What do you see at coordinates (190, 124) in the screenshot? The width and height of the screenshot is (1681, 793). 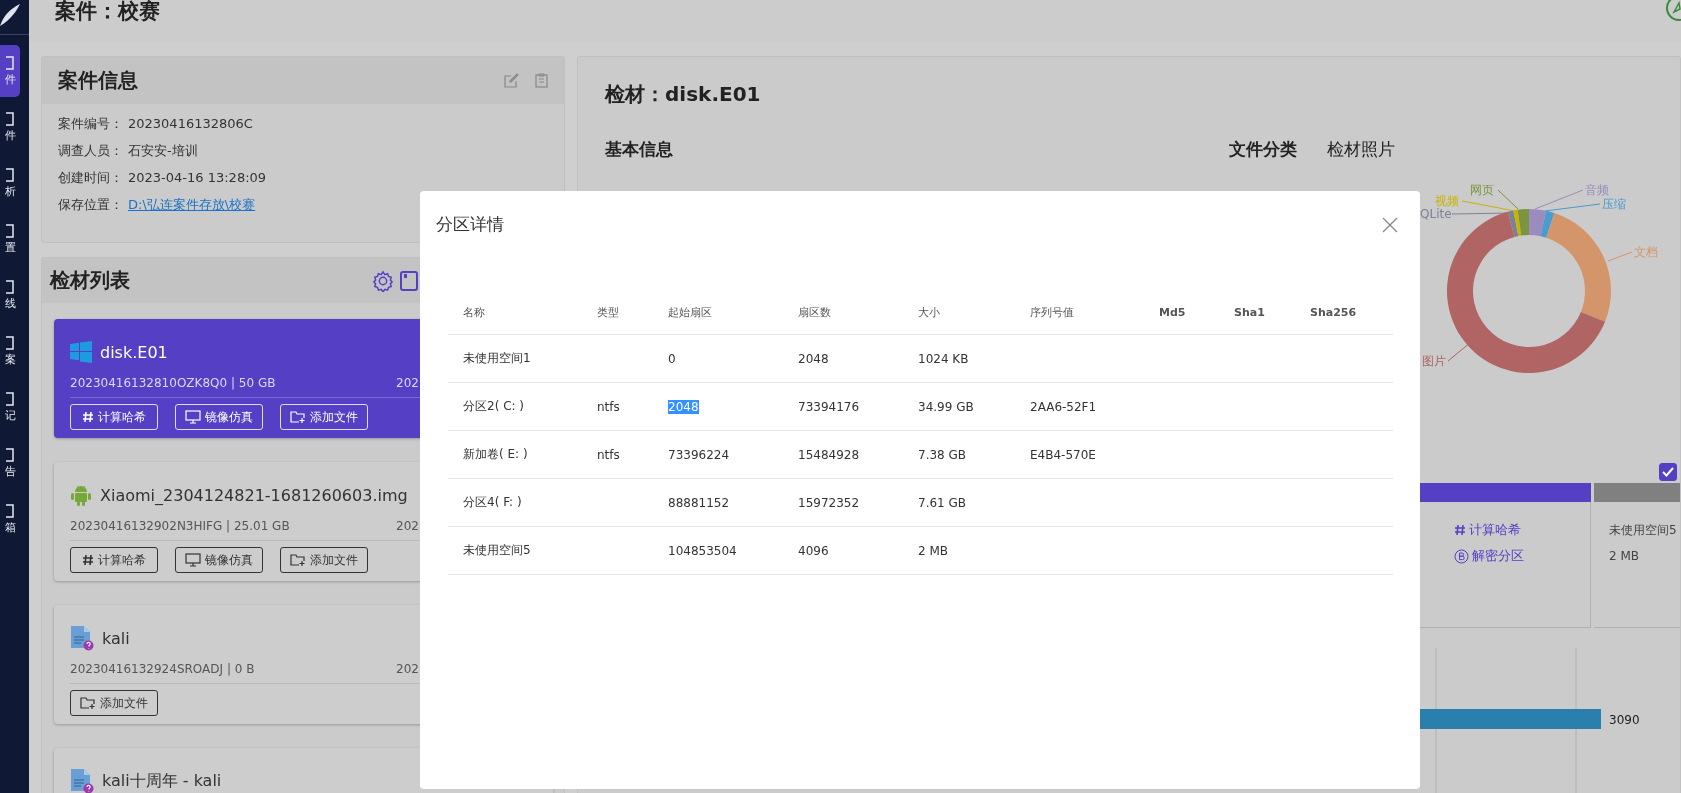 I see `field-value: 20230416132806C` at bounding box center [190, 124].